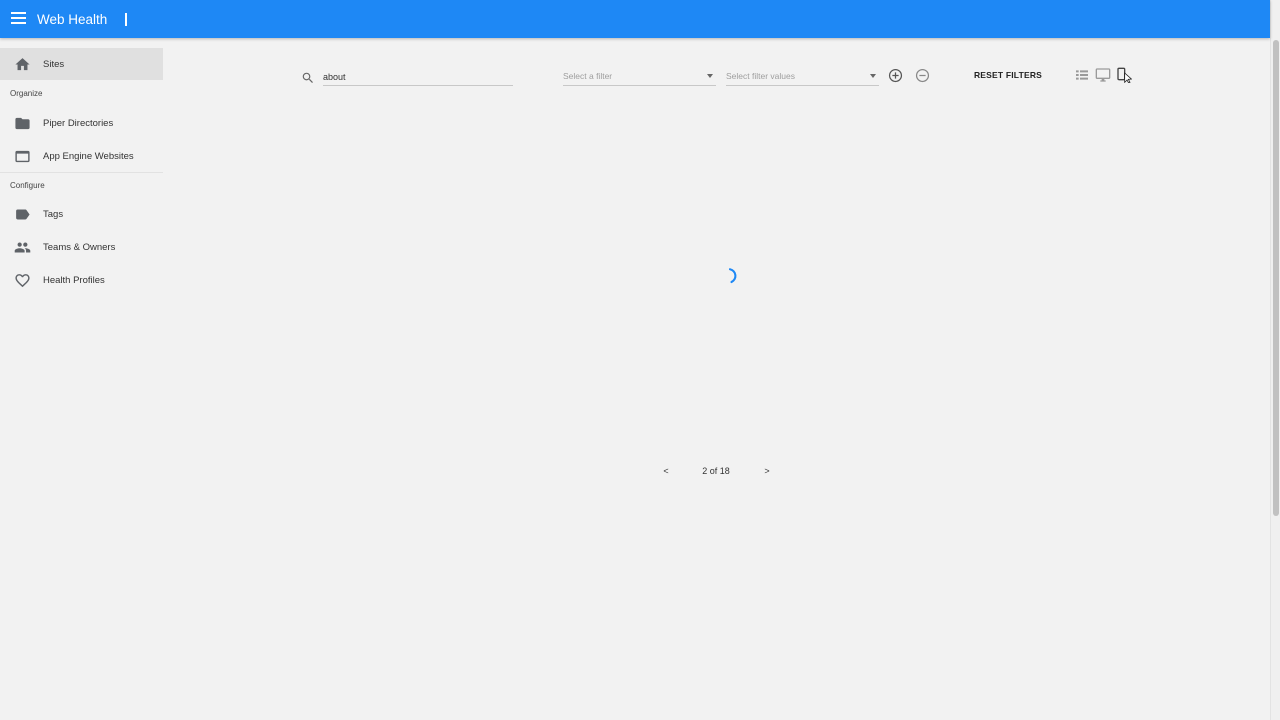 The width and height of the screenshot is (1280, 720). Describe the element at coordinates (802, 77) in the screenshot. I see `filter-values-select: Select filter values` at that location.